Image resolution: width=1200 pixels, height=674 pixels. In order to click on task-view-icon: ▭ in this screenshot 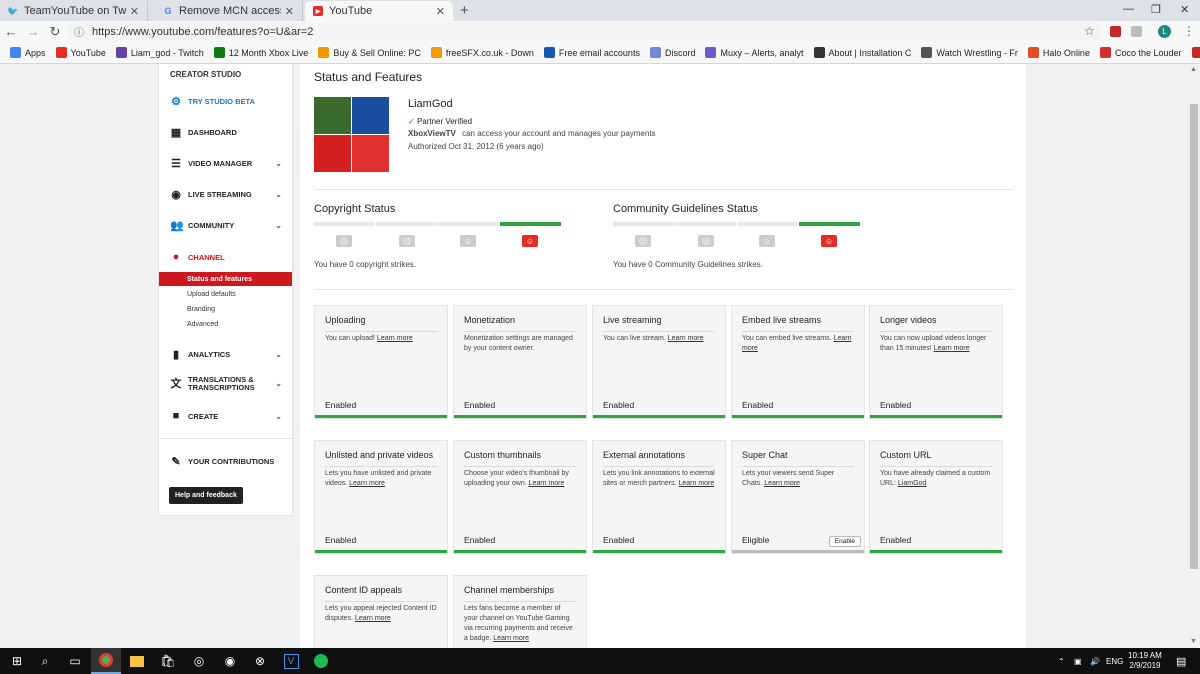, I will do `click(75, 661)`.